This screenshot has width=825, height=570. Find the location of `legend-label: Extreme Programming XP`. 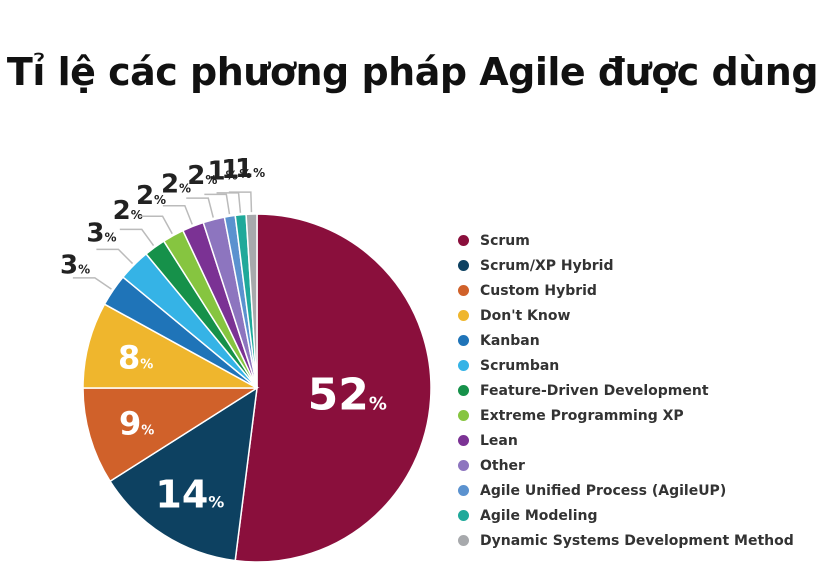

legend-label: Extreme Programming XP is located at coordinates (582, 415).